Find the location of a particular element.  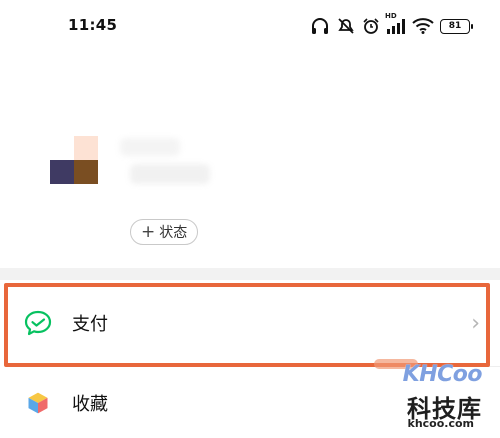

watermark: KHCoo 科技库 khcoo.com is located at coordinates (439, 396).